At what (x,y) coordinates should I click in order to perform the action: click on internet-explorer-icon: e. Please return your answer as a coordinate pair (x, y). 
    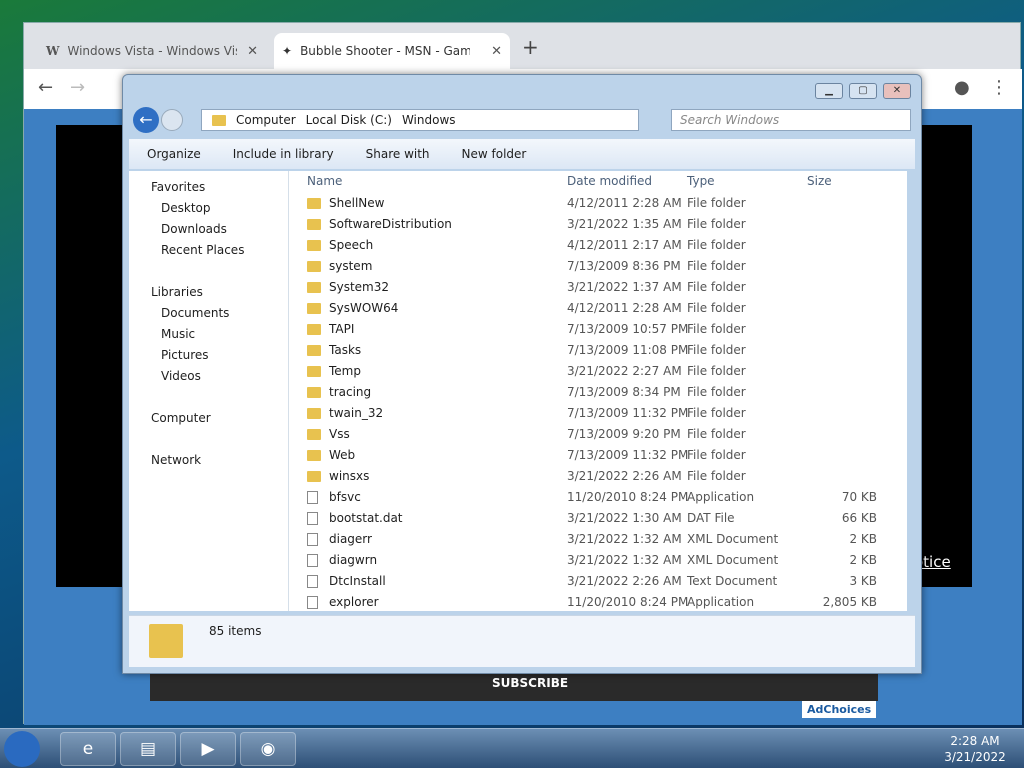
    Looking at the image, I should click on (88, 749).